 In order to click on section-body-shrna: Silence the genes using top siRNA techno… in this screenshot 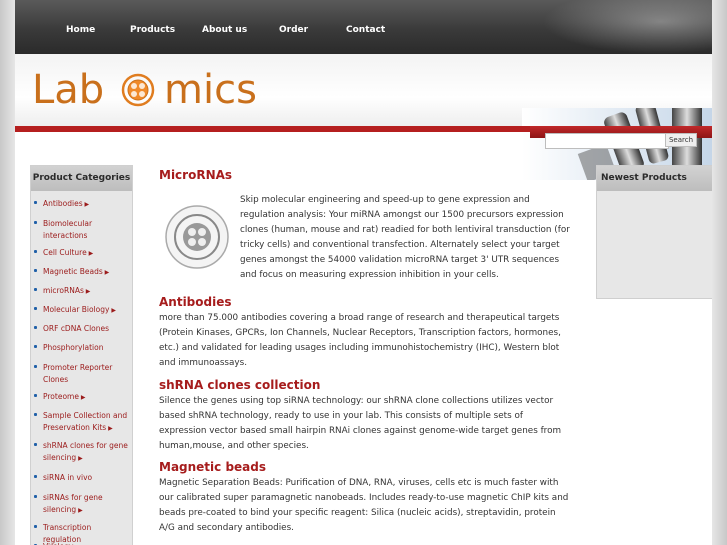, I will do `click(360, 423)`.